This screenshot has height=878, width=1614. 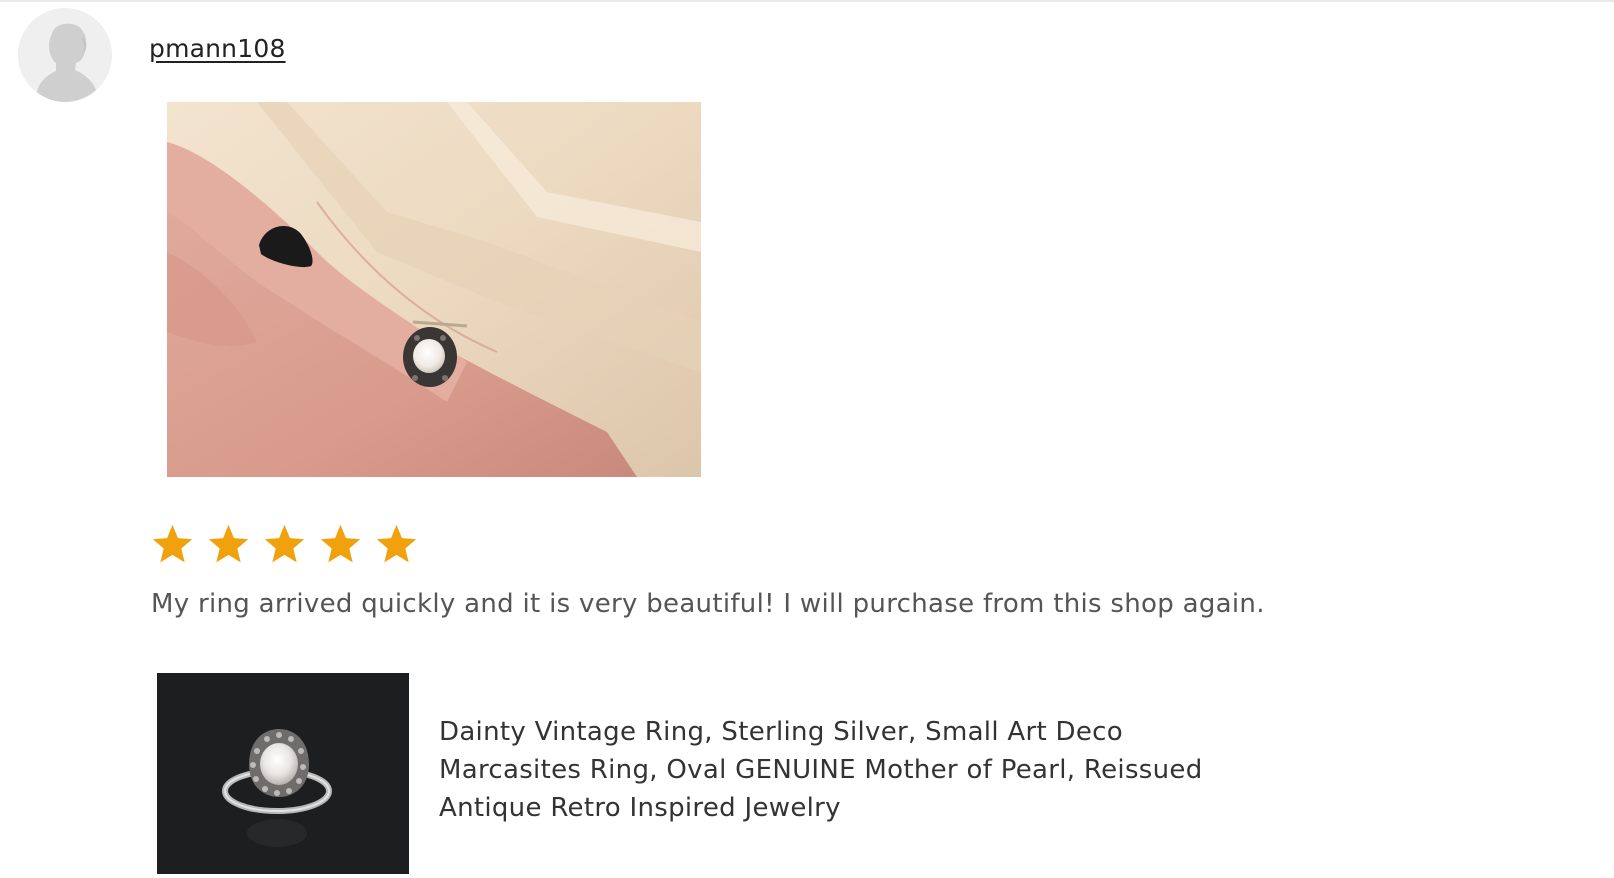 I want to click on user-avatar, so click(x=65, y=55).